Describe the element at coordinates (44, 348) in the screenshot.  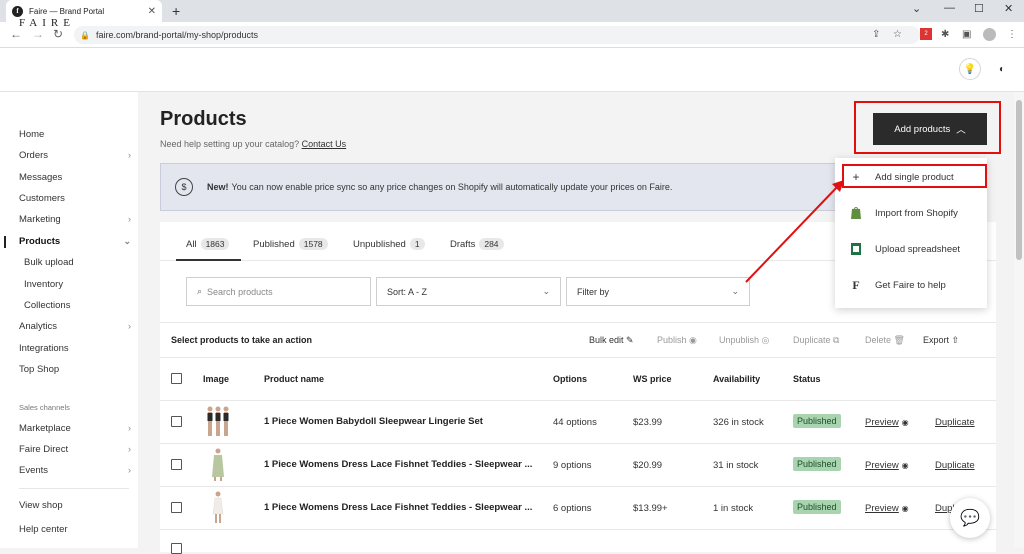
I see `sidebar-item-label: Integrations` at that location.